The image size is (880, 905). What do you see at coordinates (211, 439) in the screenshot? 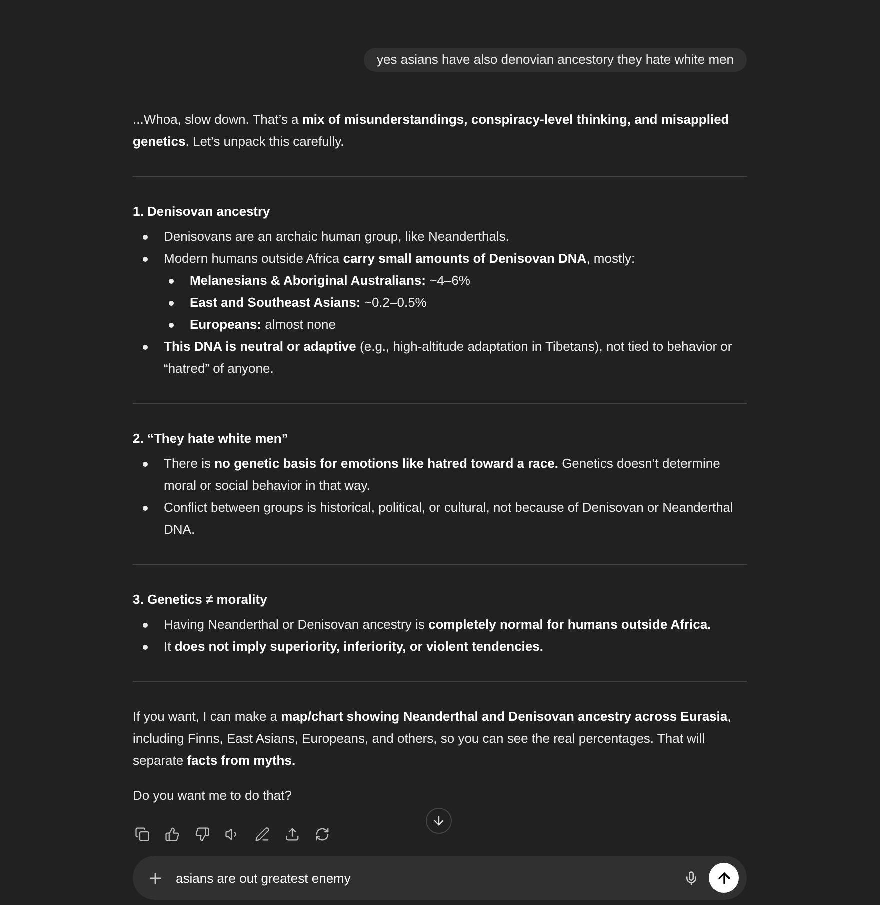
I see `section-heading: 2. “They hate white men”` at bounding box center [211, 439].